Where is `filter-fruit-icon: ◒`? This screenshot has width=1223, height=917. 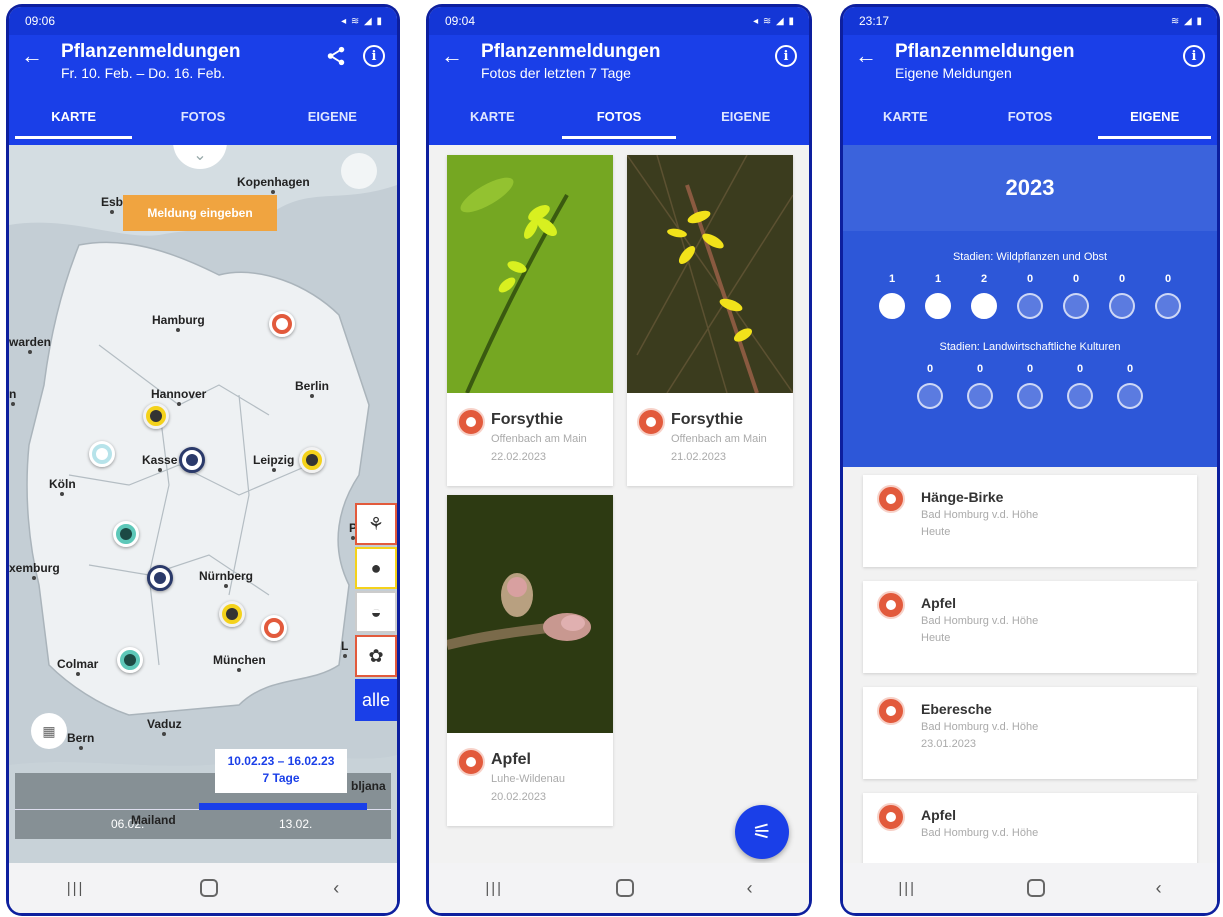 filter-fruit-icon: ◒ is located at coordinates (376, 612).